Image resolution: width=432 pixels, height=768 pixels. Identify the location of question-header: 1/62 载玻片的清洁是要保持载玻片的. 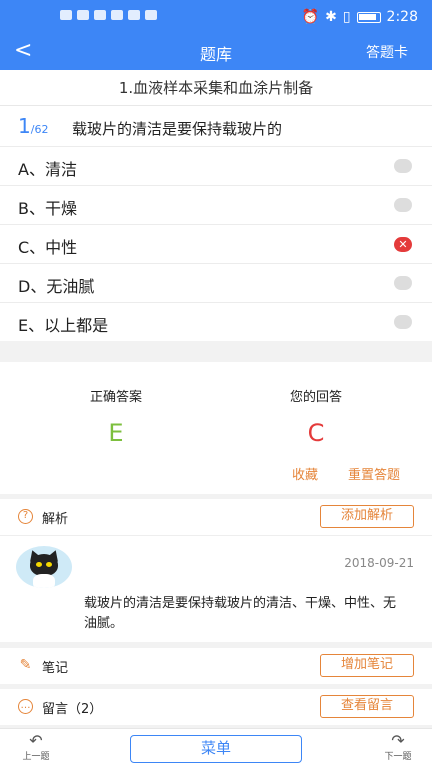
(216, 126).